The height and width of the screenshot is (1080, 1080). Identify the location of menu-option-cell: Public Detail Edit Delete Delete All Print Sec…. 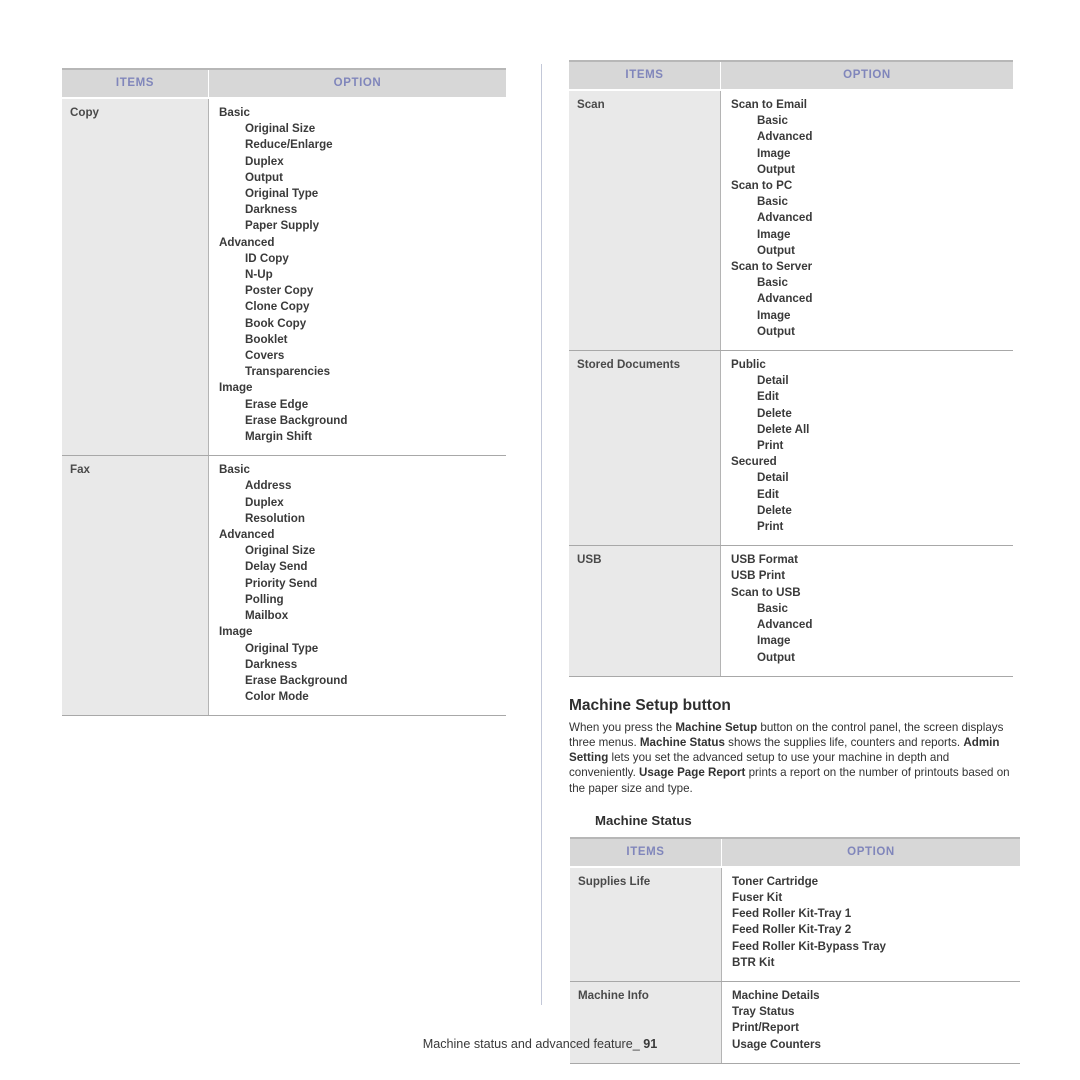
(866, 448).